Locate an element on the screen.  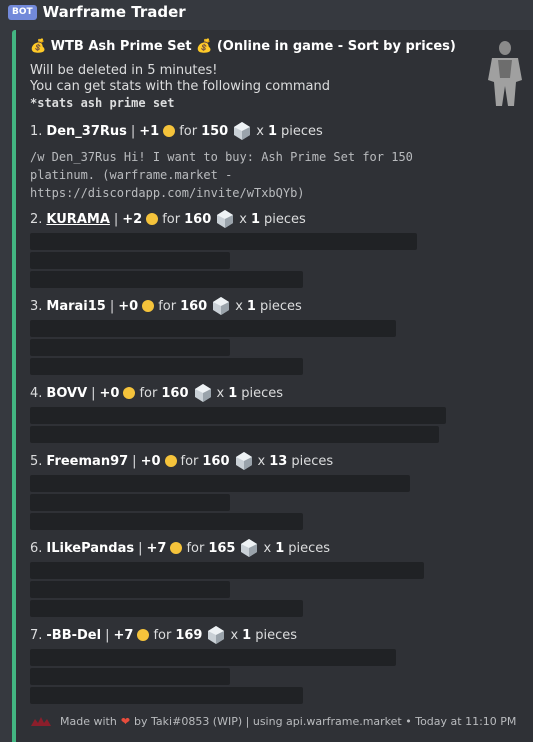
bot-username: Warframe Trader is located at coordinates (114, 12).